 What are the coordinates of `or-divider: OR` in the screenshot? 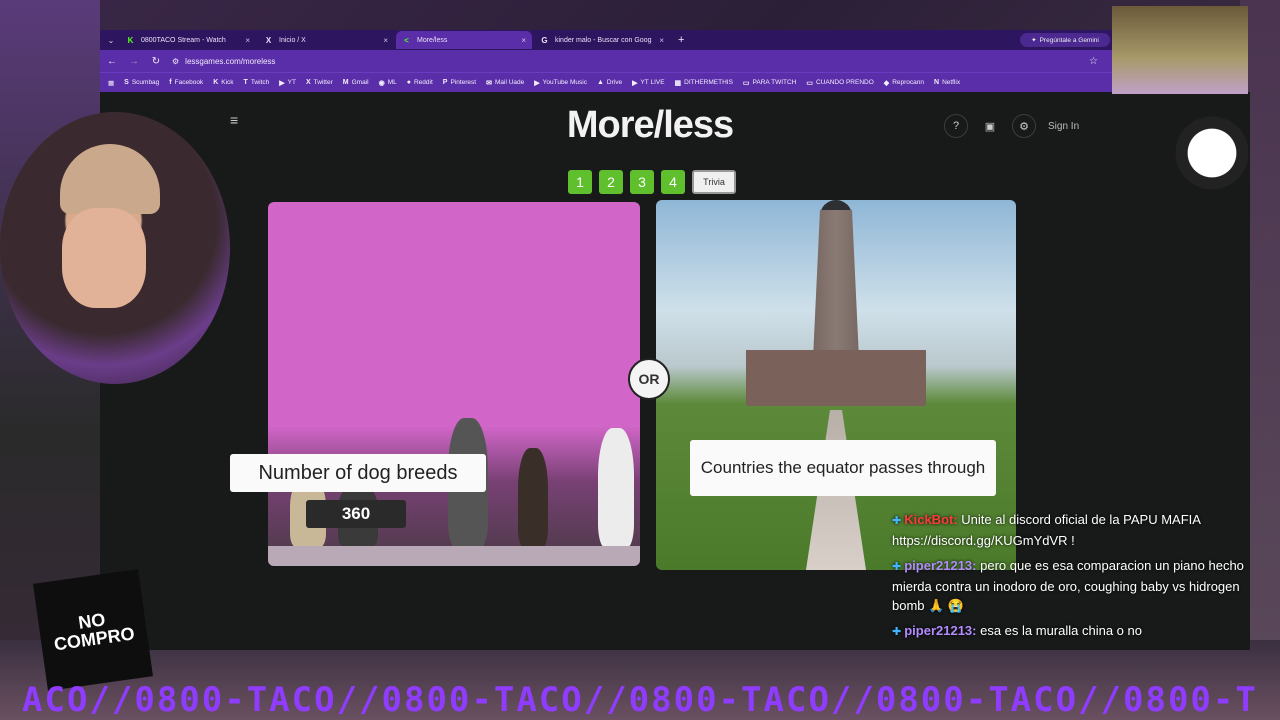 It's located at (649, 379).